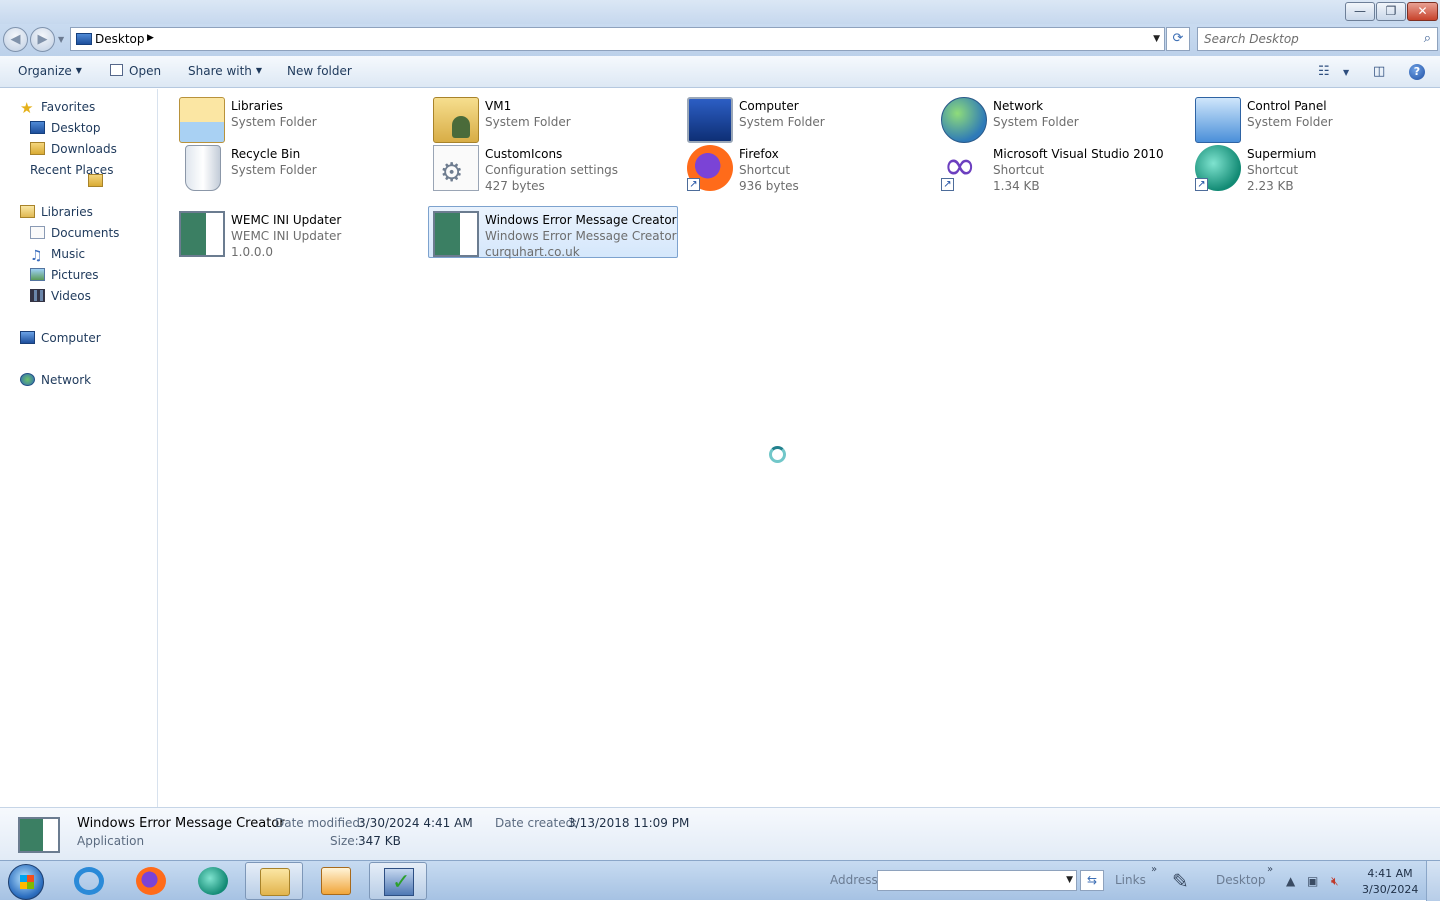 The height and width of the screenshot is (901, 1440). Describe the element at coordinates (1016, 186) in the screenshot. I see `item-size: 1.34 KB` at that location.